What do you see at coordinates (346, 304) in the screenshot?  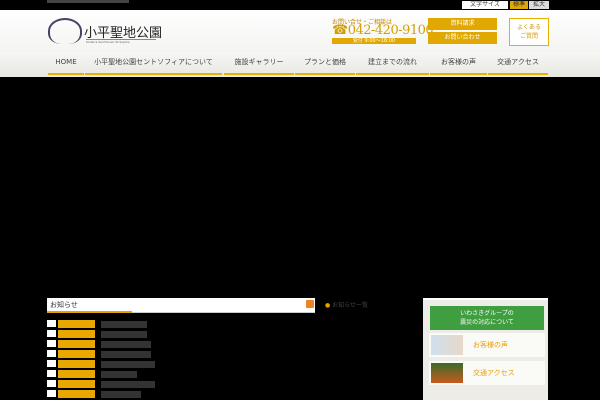 I see `news-more-link: ● お知らせ一覧` at bounding box center [346, 304].